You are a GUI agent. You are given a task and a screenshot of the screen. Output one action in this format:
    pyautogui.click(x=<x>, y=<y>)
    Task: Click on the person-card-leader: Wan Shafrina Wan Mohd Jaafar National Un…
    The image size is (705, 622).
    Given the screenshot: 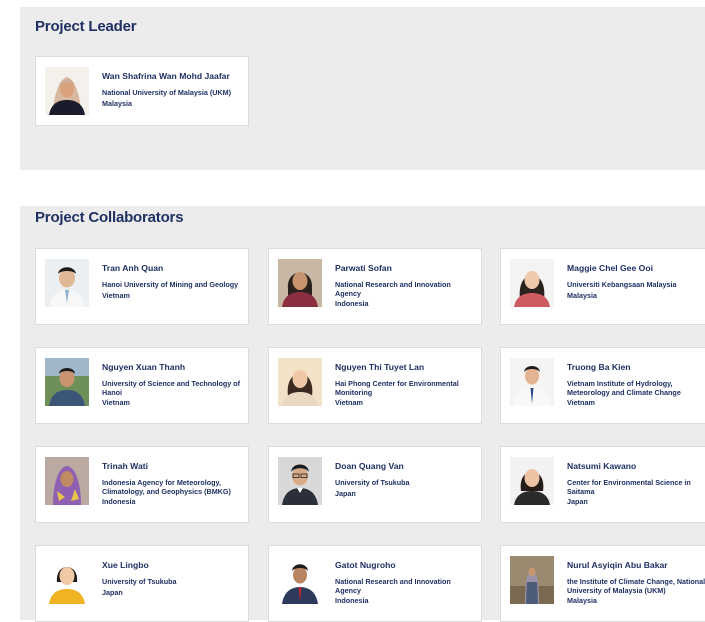 What is the action you would take?
    pyautogui.click(x=142, y=91)
    